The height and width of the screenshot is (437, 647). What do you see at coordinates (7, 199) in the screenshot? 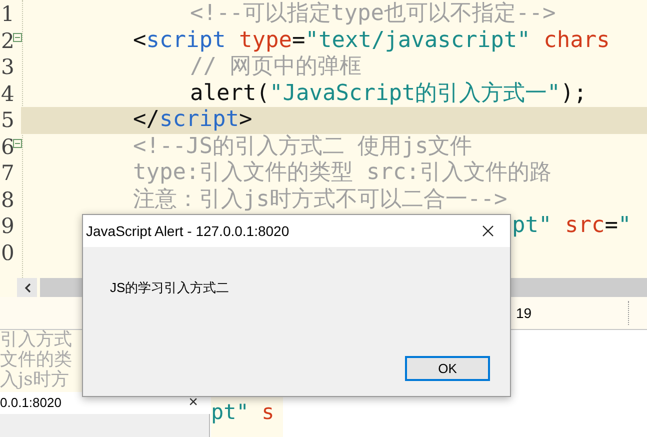
I see `line-number: 8` at bounding box center [7, 199].